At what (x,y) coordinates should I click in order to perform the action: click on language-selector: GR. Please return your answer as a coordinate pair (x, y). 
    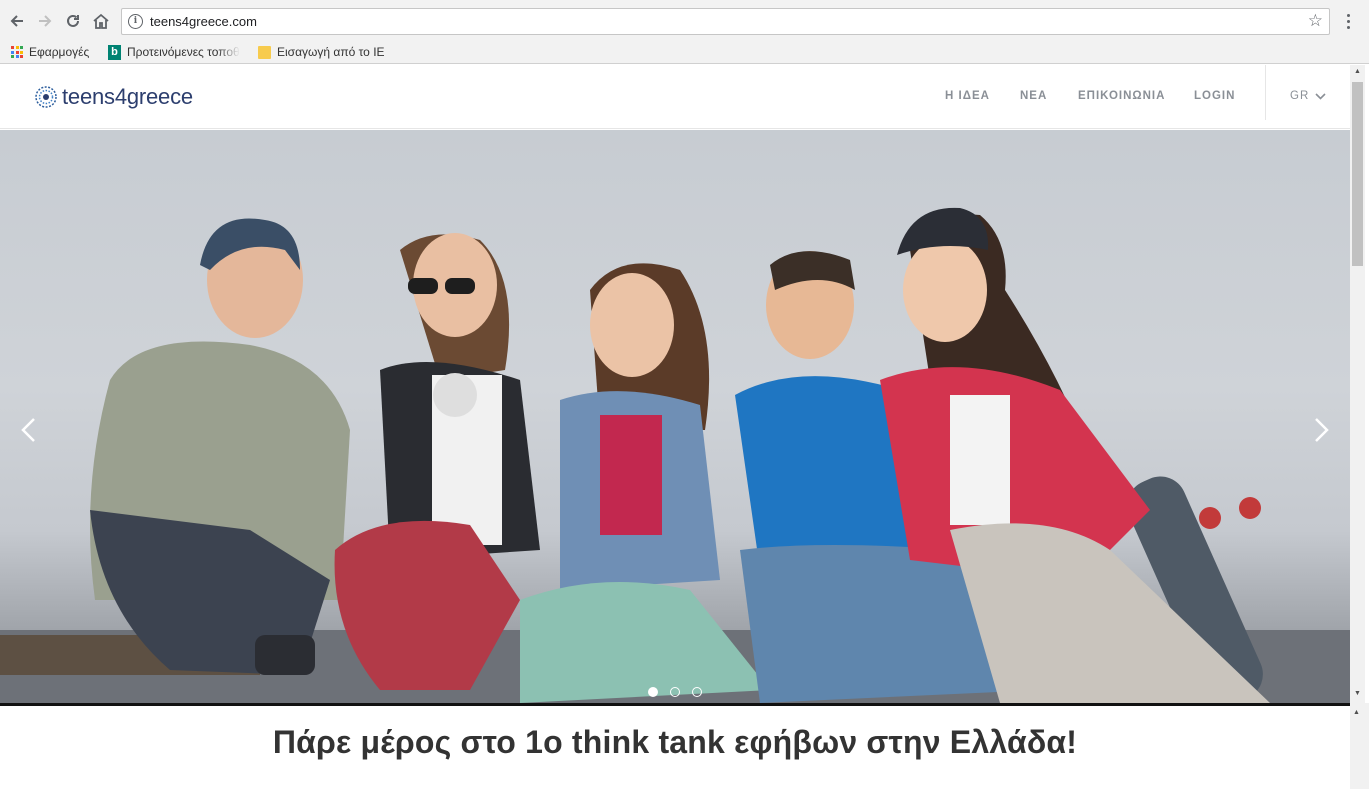
    Looking at the image, I should click on (1308, 96).